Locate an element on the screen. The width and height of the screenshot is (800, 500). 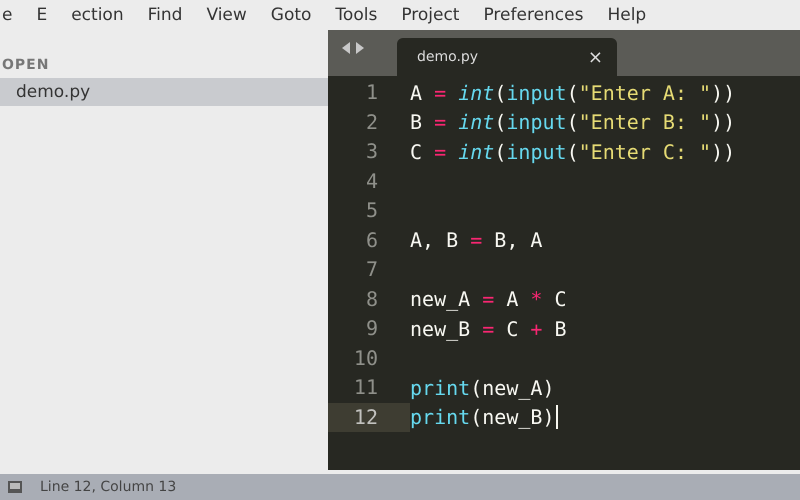
menu-item: View is located at coordinates (226, 15).